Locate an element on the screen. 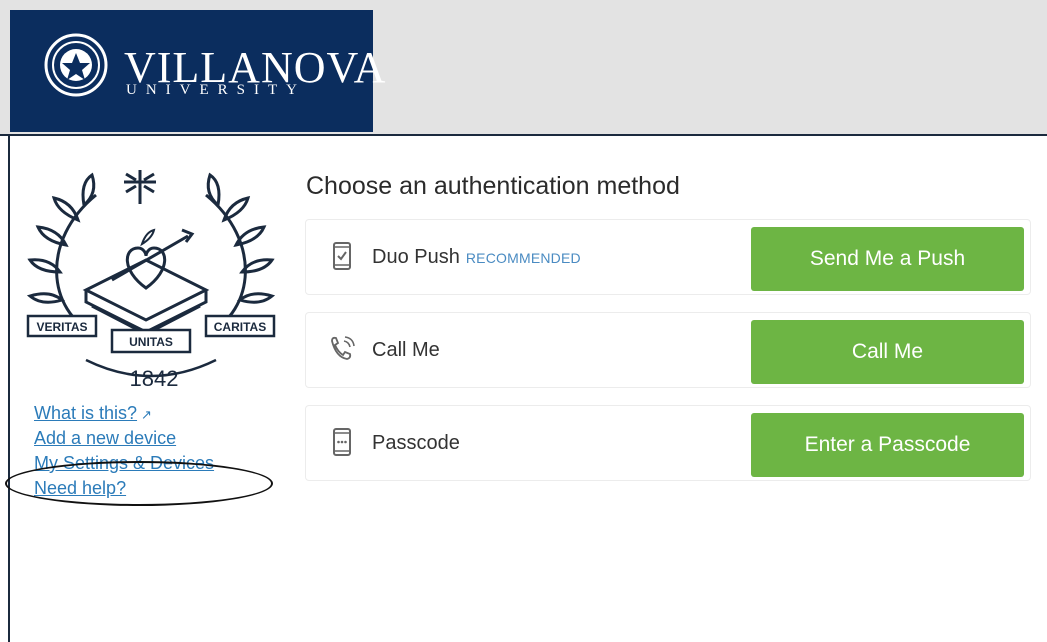  method-row-call-me: Call Me Call Me is located at coordinates (668, 350).